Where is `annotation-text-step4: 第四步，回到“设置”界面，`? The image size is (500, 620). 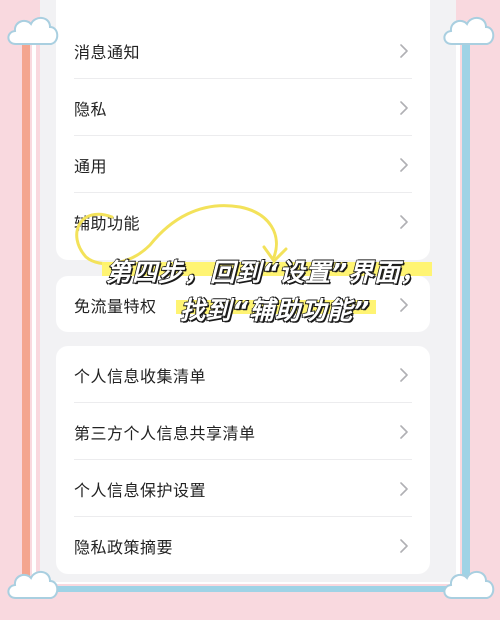
annotation-text-step4: 第四步，回到“设置”界面， is located at coordinates (266, 272).